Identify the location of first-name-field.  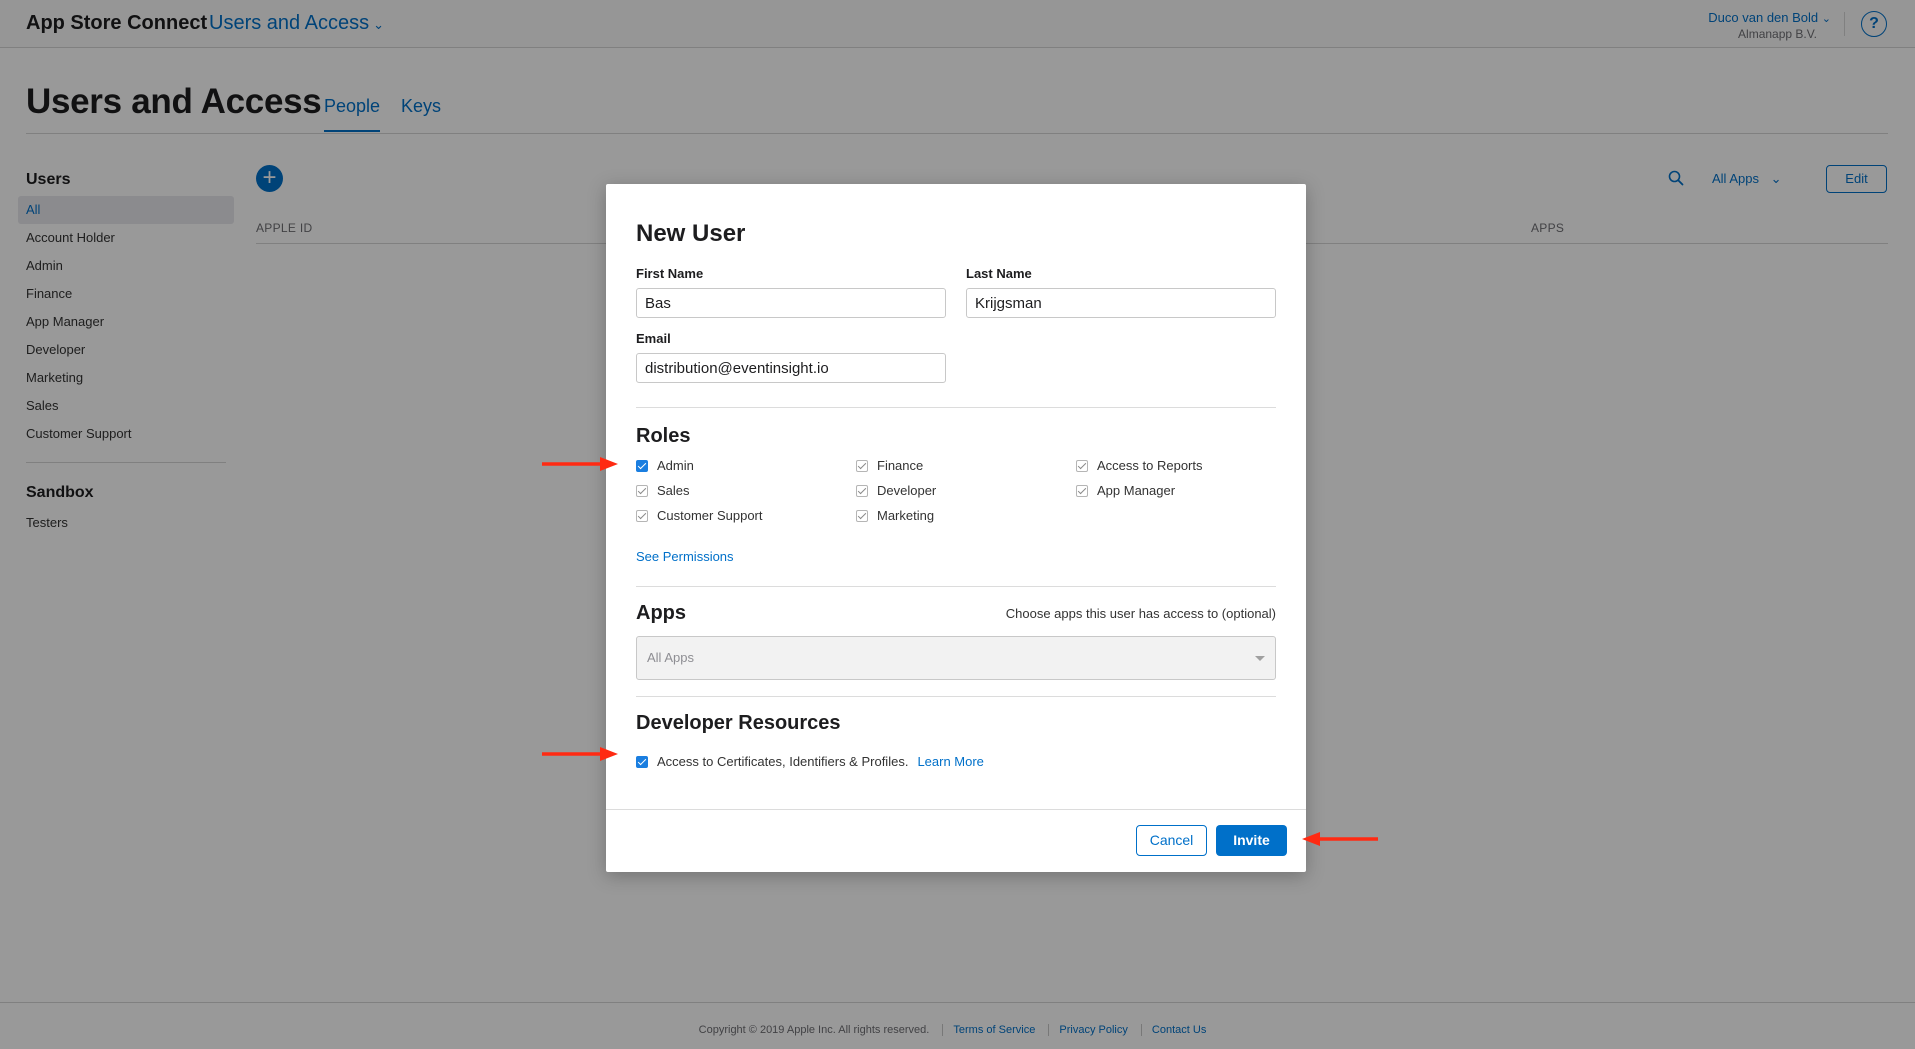
(791, 303).